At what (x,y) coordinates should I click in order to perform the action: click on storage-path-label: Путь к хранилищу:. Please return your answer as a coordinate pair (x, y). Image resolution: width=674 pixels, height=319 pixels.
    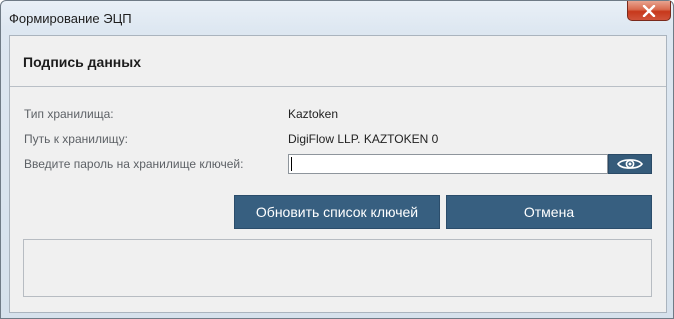
    Looking at the image, I should click on (76, 139).